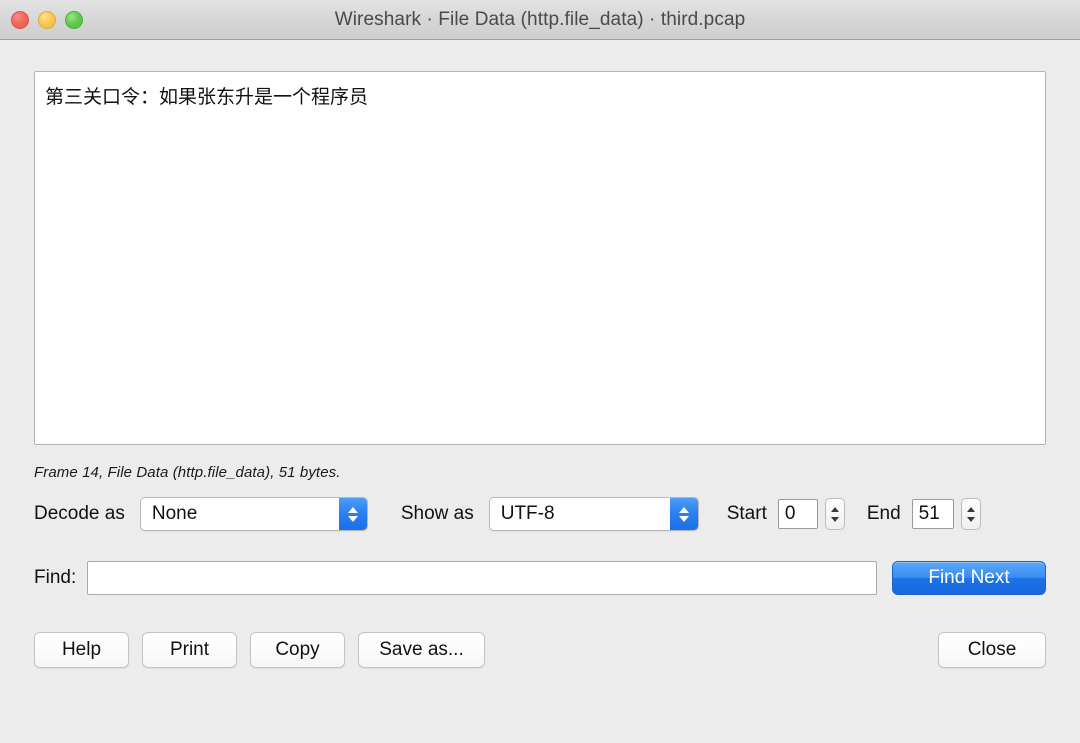  Describe the element at coordinates (437, 513) in the screenshot. I see `show-as-label: Show as` at that location.